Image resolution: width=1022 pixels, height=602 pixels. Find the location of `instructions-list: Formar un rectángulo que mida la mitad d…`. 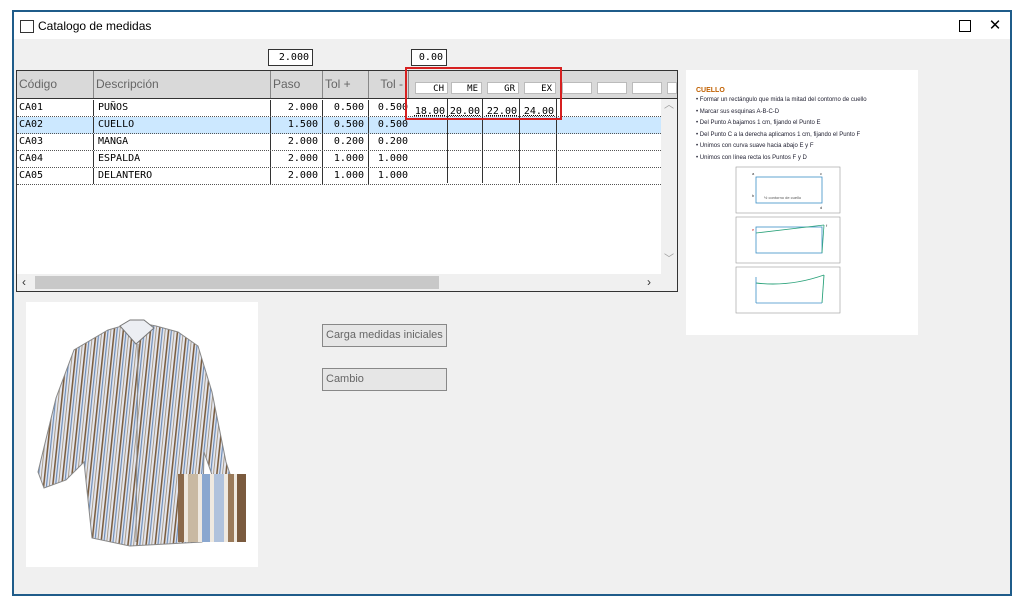

instructions-list: Formar un rectángulo que mida la mitad d… is located at coordinates (807, 129).